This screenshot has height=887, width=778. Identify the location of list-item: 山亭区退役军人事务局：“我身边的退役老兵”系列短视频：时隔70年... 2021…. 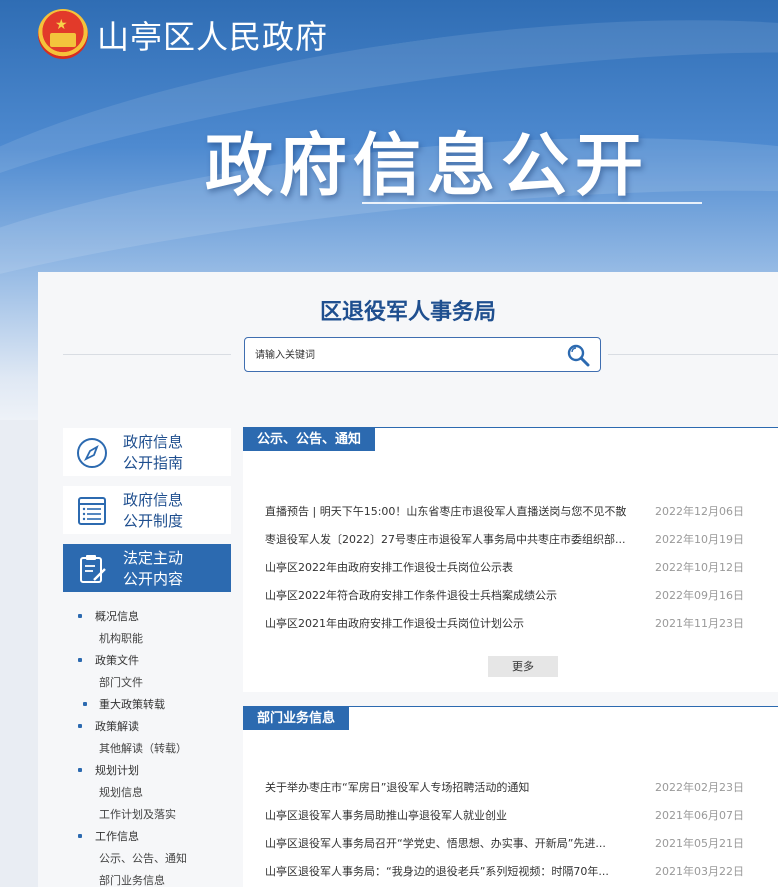
(515, 872).